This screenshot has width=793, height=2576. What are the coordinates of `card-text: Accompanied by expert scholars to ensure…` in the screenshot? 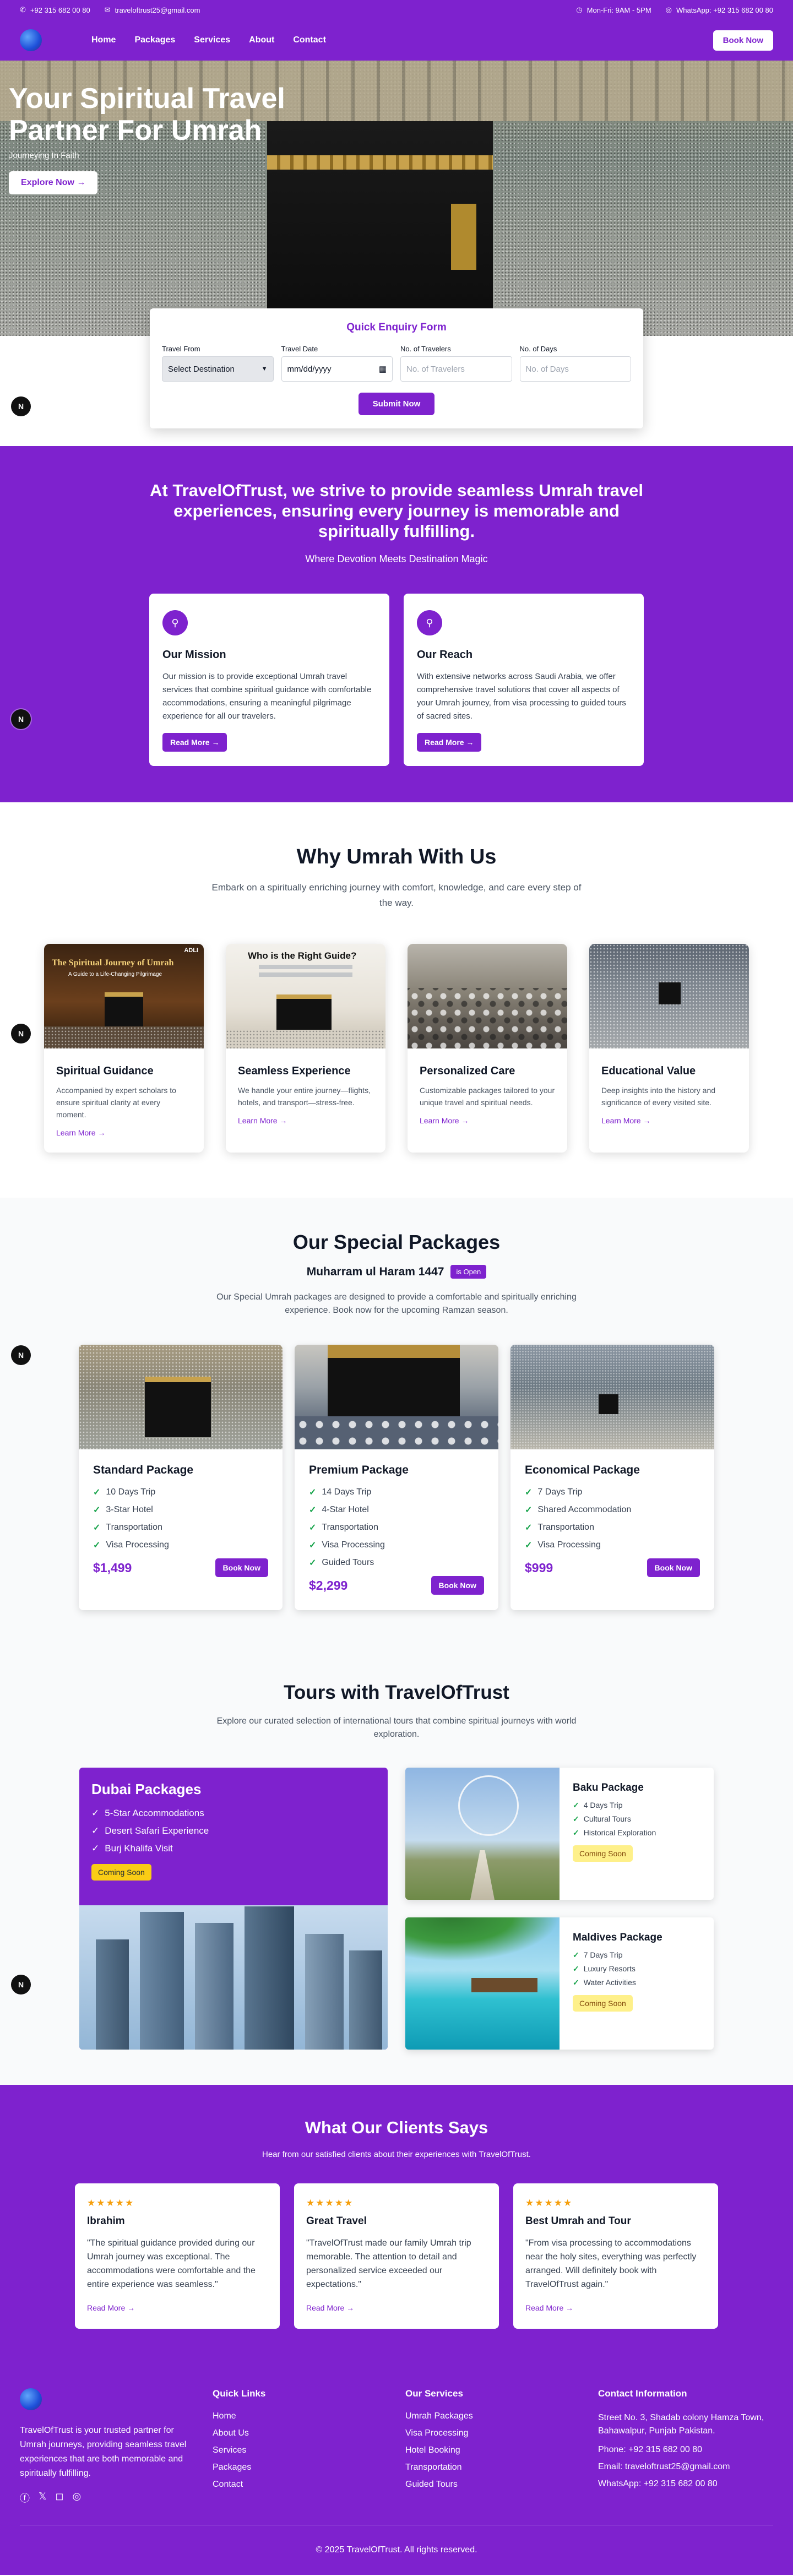 It's located at (116, 1102).